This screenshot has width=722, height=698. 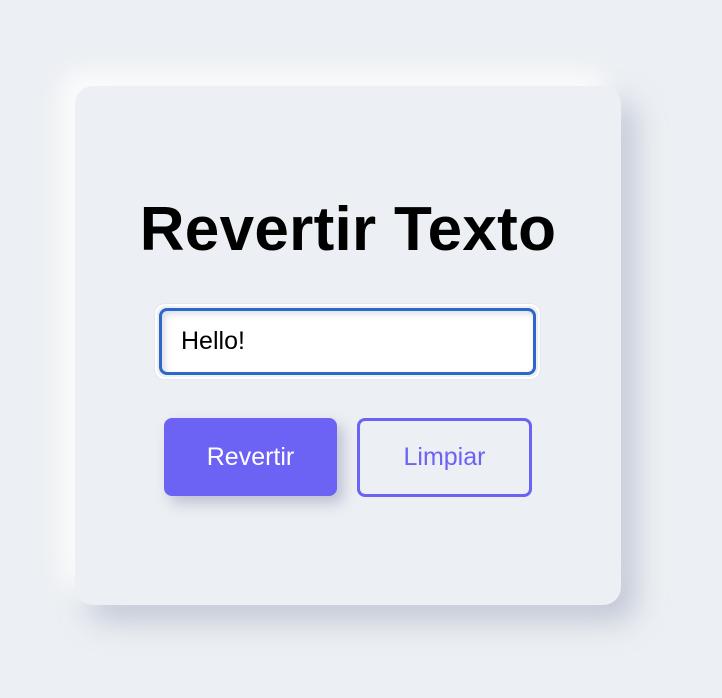 I want to click on page-title: Revertir Texto, so click(x=348, y=229).